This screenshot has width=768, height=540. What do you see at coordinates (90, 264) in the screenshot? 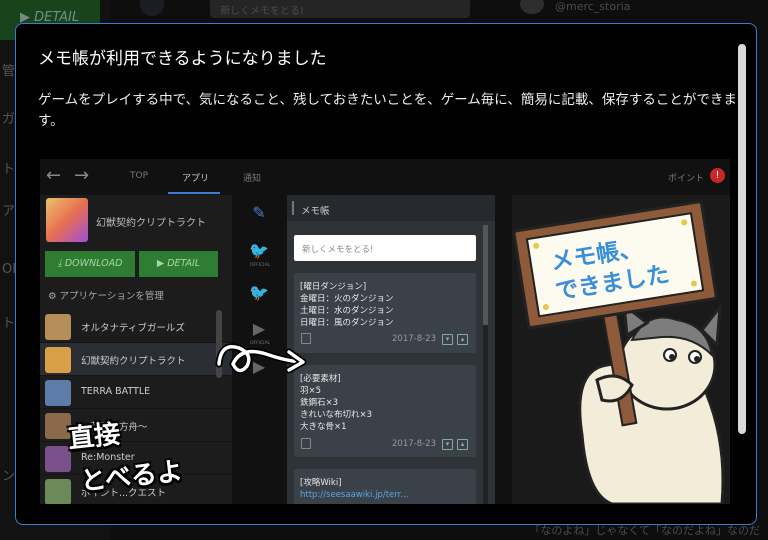
I see `download-button: ⤓ DOWNLOAD` at bounding box center [90, 264].